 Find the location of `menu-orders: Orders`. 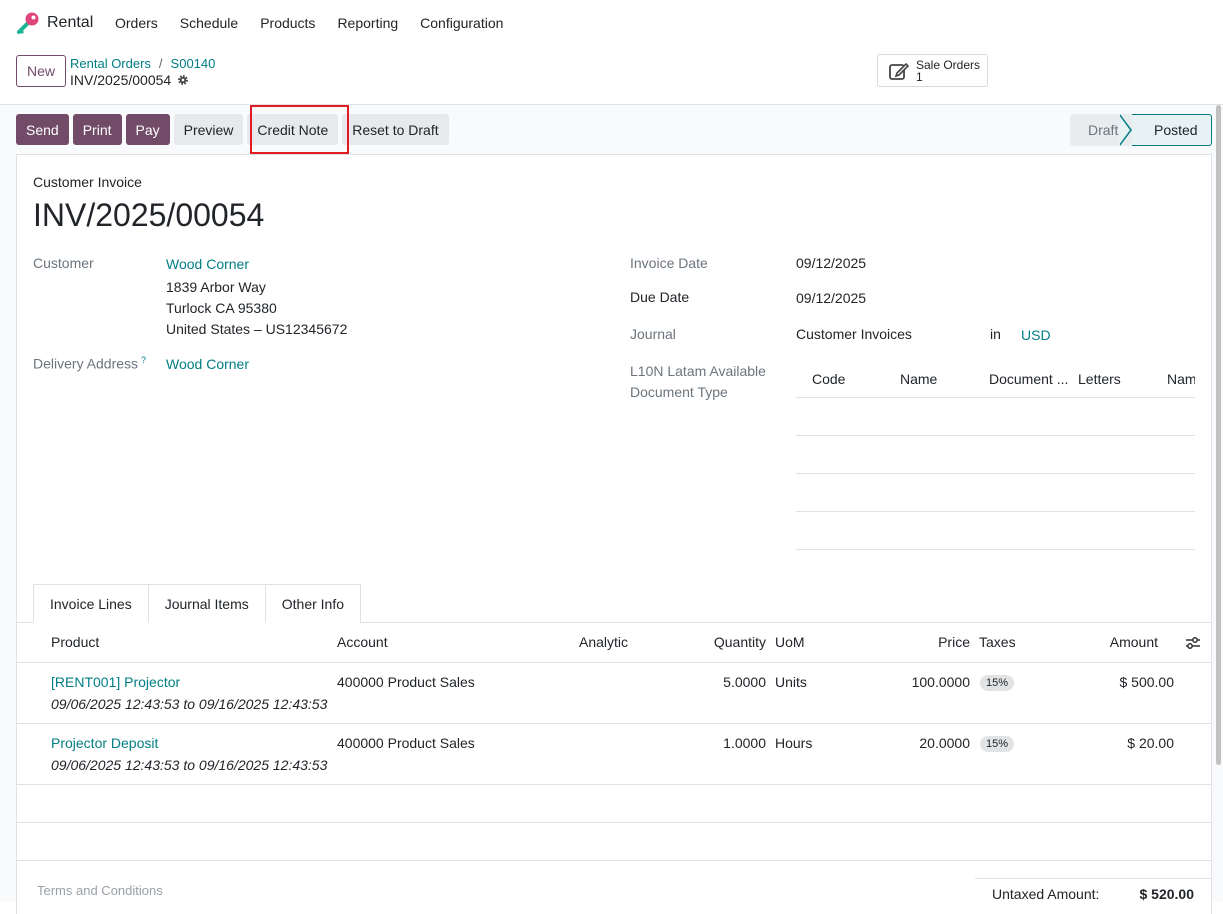

menu-orders: Orders is located at coordinates (136, 23).